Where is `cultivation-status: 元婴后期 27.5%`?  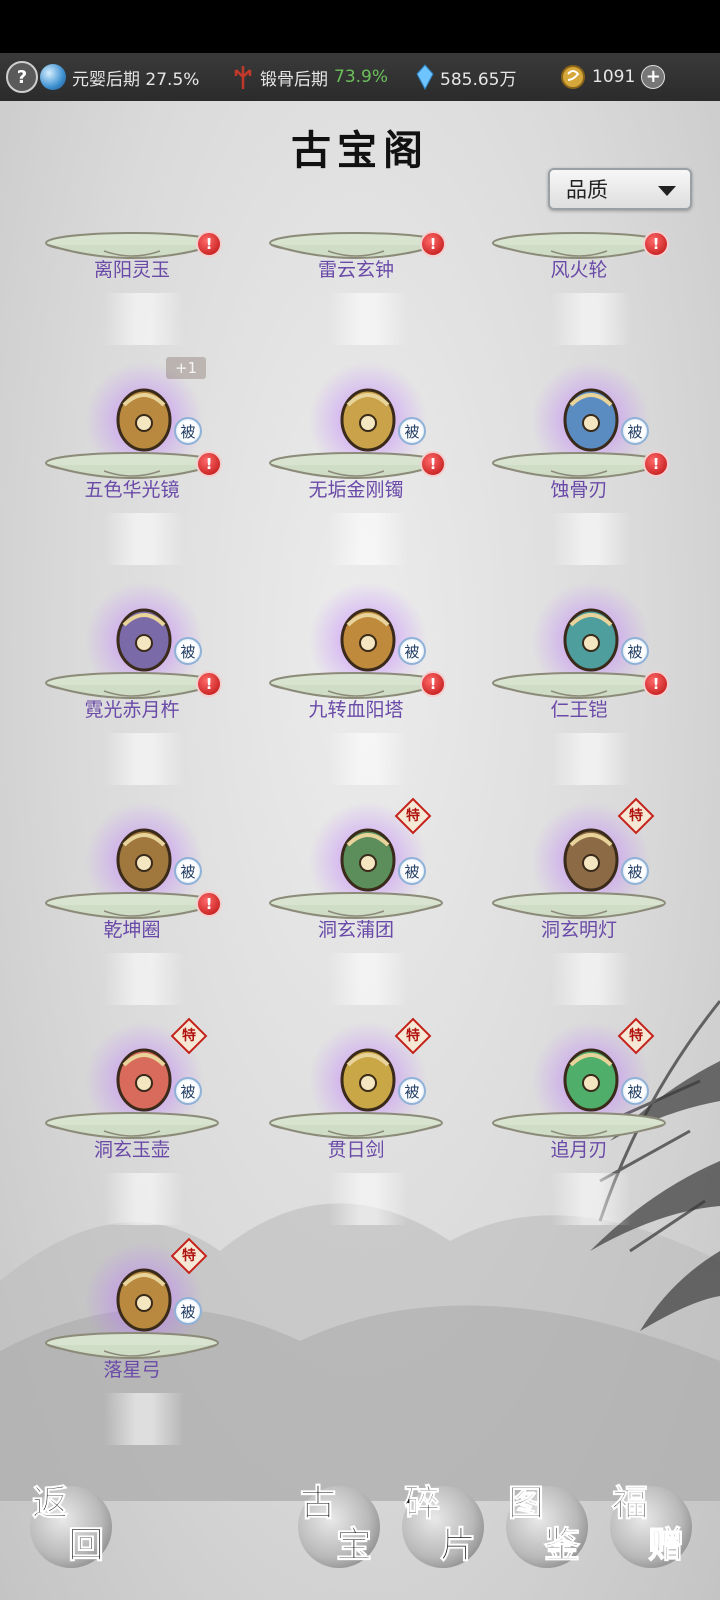 cultivation-status: 元婴后期 27.5% is located at coordinates (119, 77).